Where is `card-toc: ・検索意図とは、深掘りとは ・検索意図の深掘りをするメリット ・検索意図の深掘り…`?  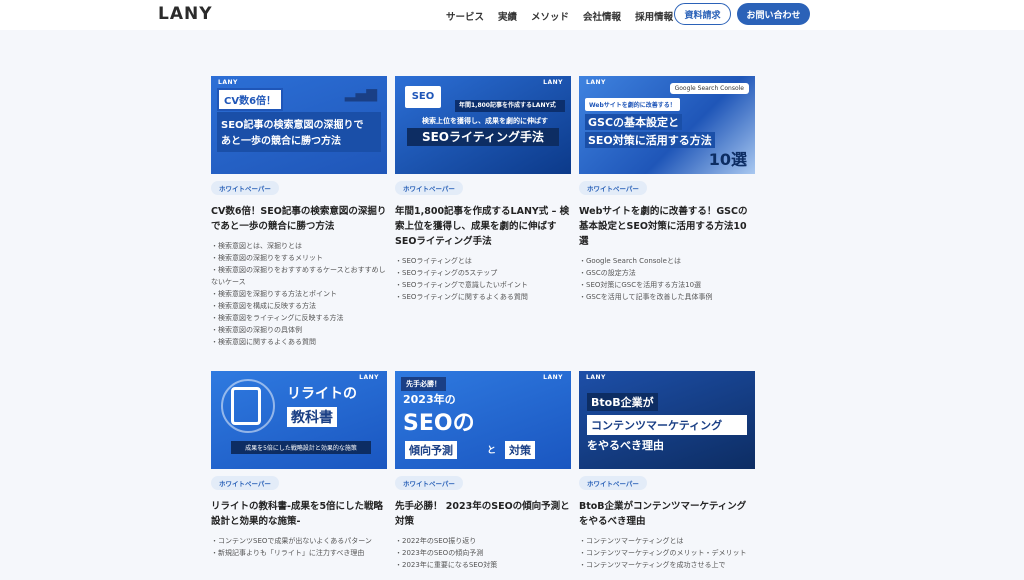
card-toc: ・検索意図とは、深掘りとは ・検索意図の深掘りをするメリット ・検索意図の深掘り… is located at coordinates (299, 294).